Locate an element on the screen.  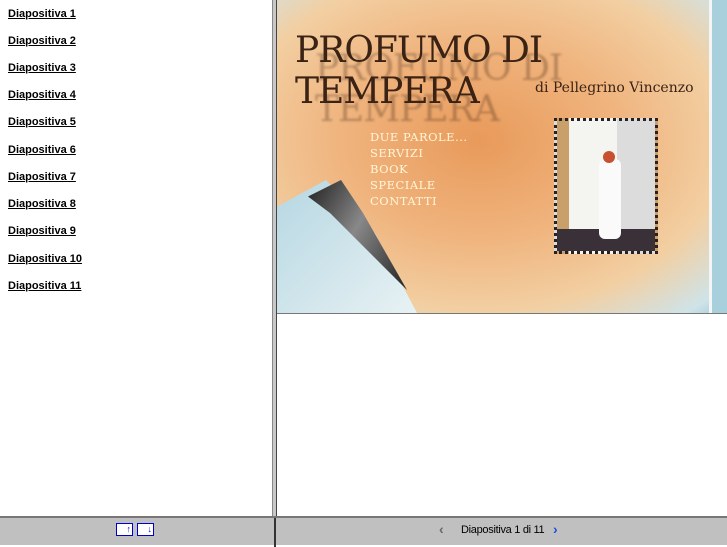
slide-counter: Diapositiva 1 di 11 is located at coordinates (503, 530).